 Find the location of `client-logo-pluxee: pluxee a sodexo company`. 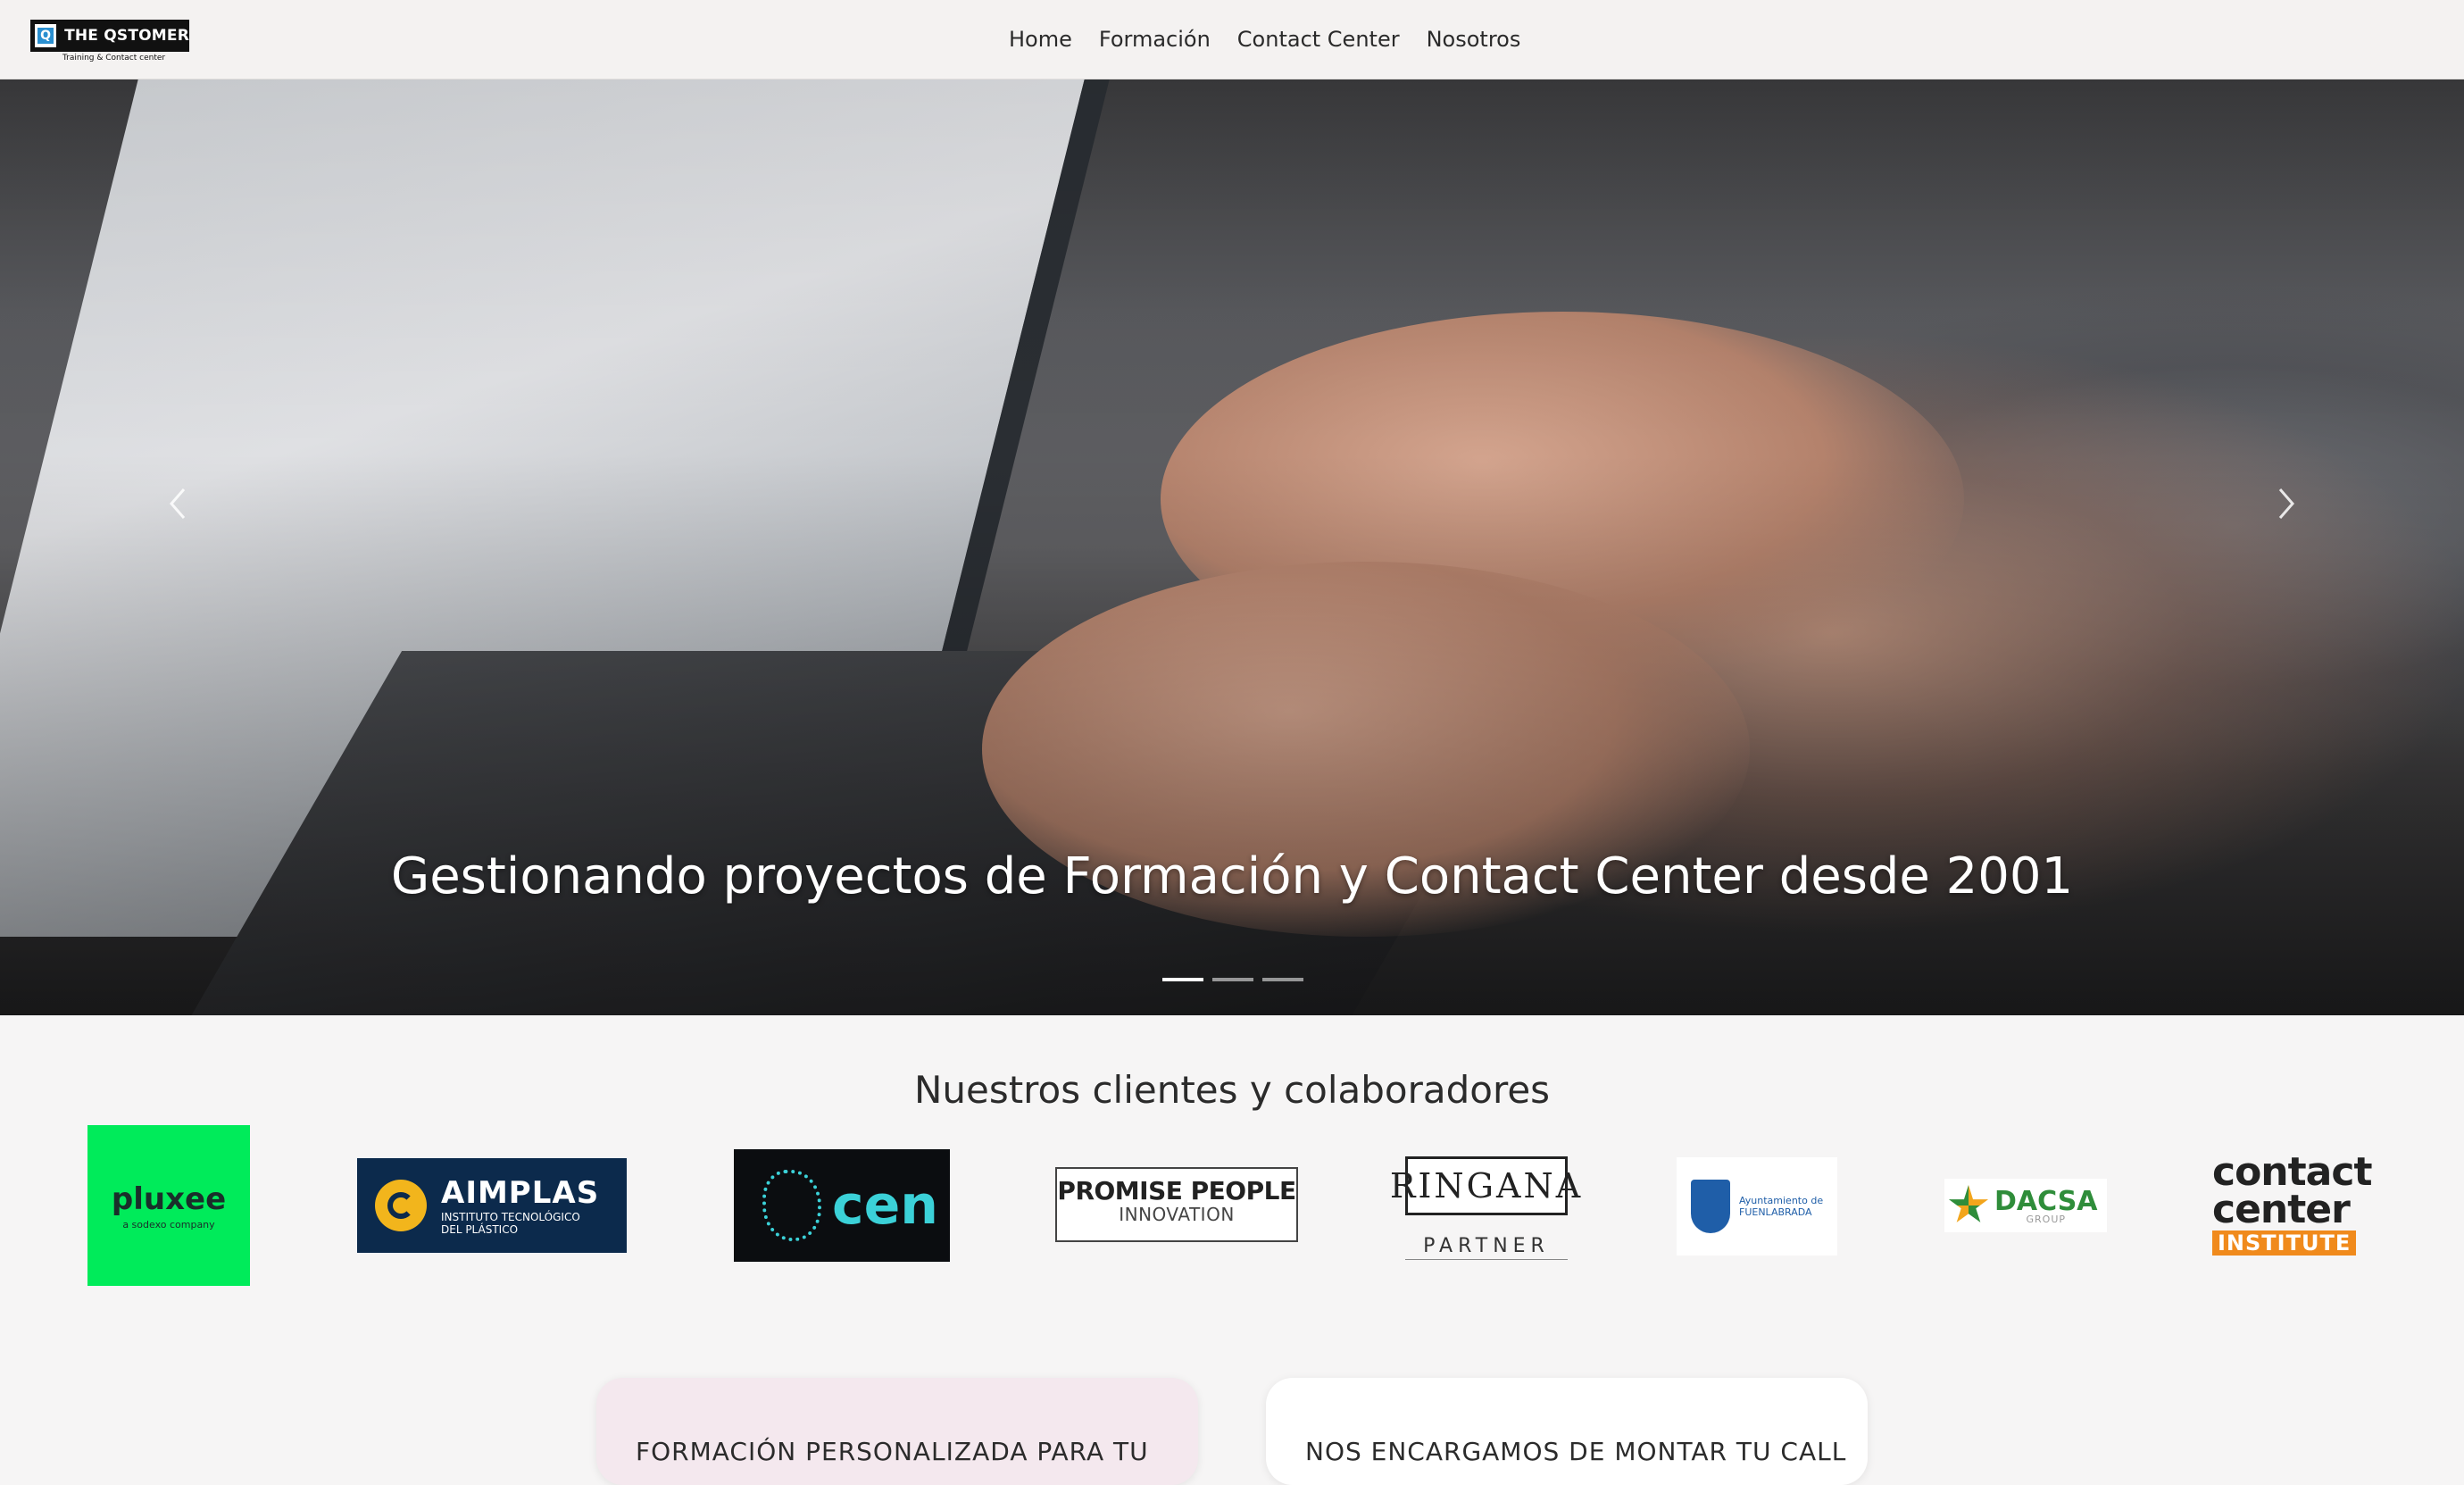

client-logo-pluxee: pluxee a sodexo company is located at coordinates (168, 1205).